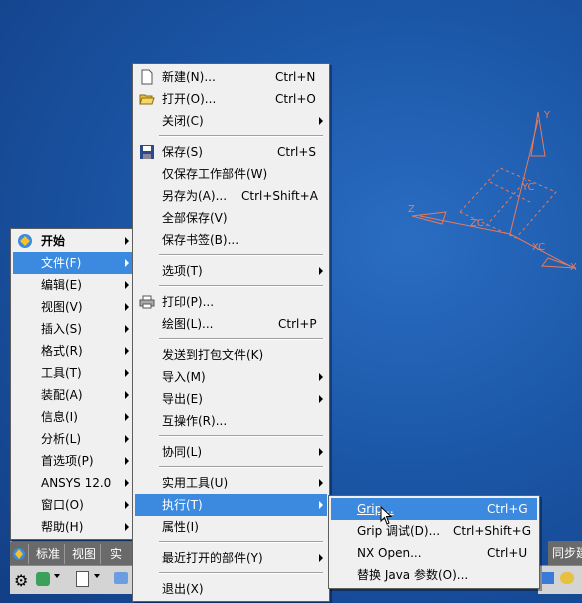  Describe the element at coordinates (183, 121) in the screenshot. I see `menu-item-label: 关闭(C)` at that location.